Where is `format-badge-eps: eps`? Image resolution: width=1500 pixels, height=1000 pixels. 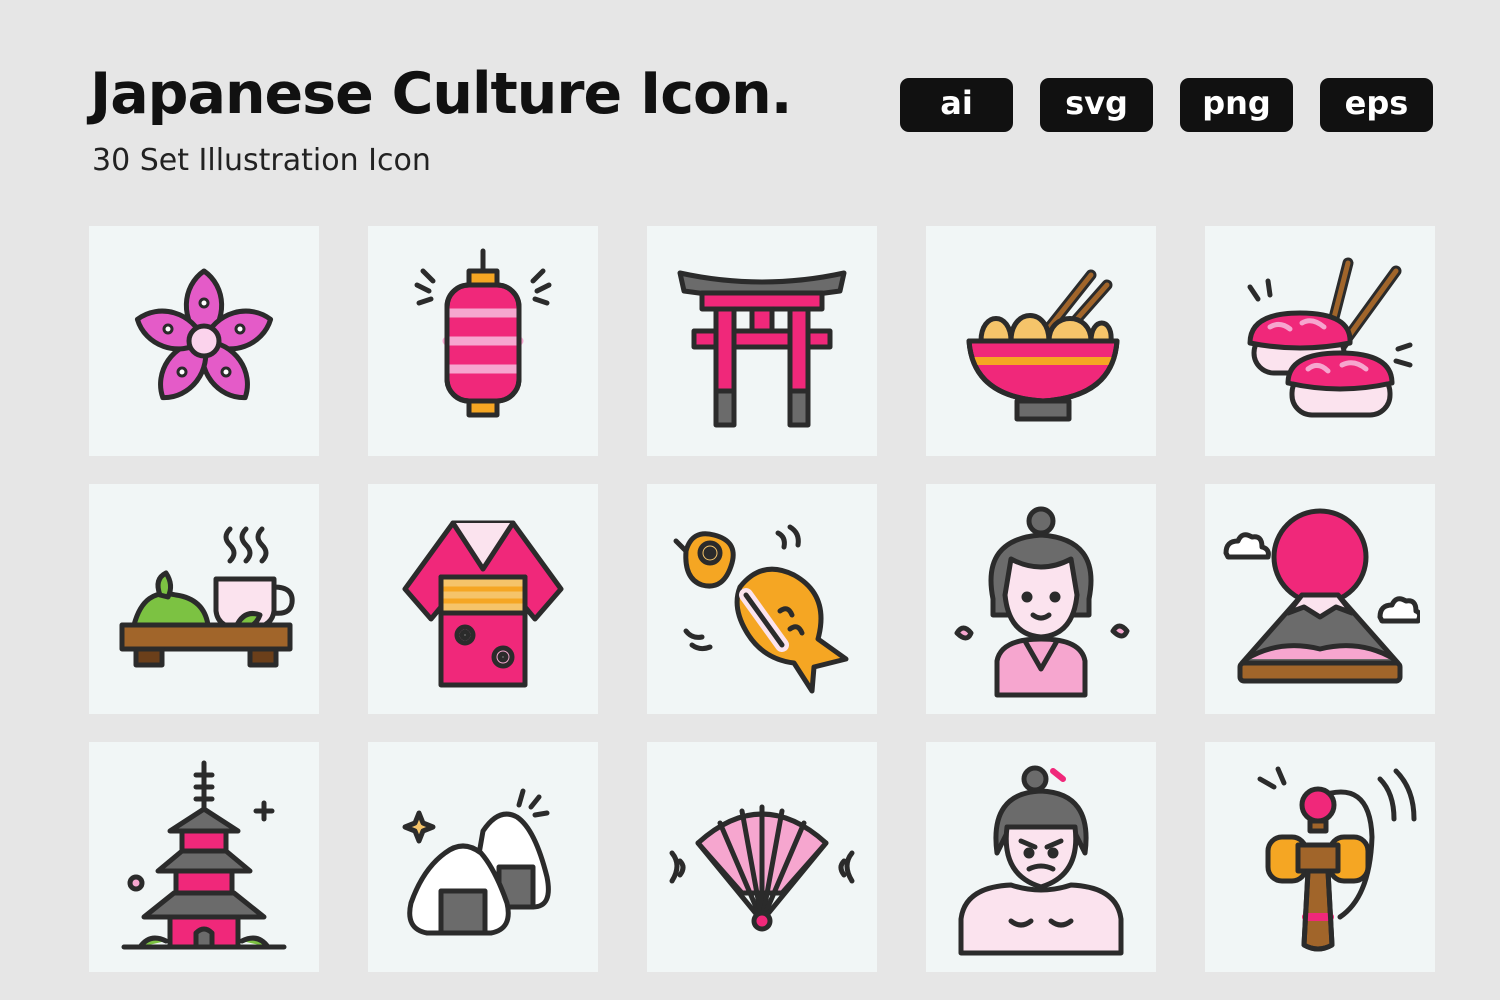
format-badge-eps: eps is located at coordinates (1376, 105).